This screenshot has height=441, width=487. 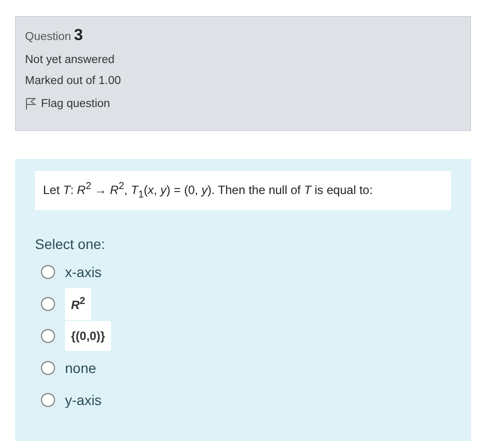 What do you see at coordinates (67, 103) in the screenshot?
I see `flag-question-link: Flag question` at bounding box center [67, 103].